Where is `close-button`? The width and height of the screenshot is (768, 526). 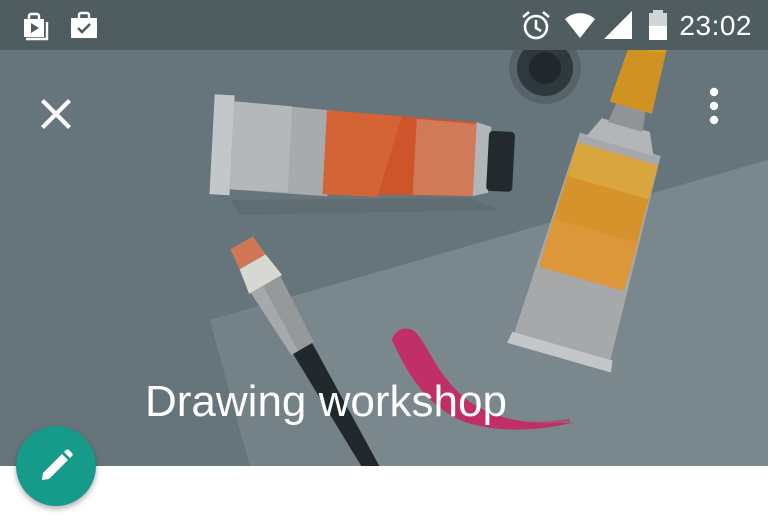
close-button is located at coordinates (56, 114).